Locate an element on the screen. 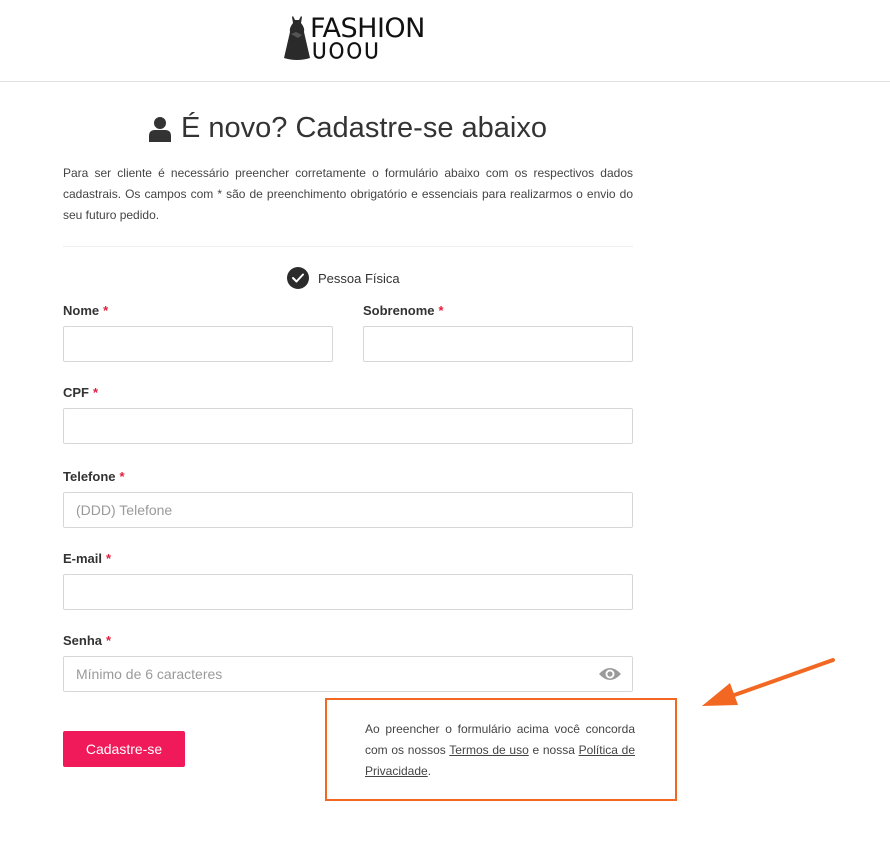 This screenshot has height=845, width=890. senha-label: Senha * is located at coordinates (87, 640).